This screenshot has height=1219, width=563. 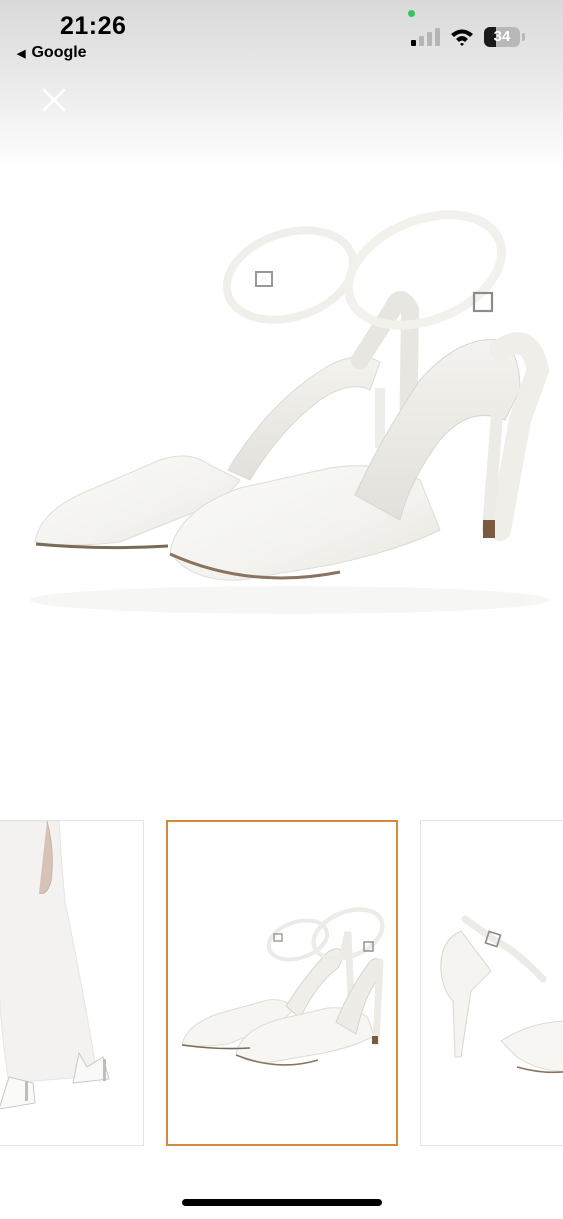 I want to click on back-arrow-icon: ◀, so click(x=21, y=53).